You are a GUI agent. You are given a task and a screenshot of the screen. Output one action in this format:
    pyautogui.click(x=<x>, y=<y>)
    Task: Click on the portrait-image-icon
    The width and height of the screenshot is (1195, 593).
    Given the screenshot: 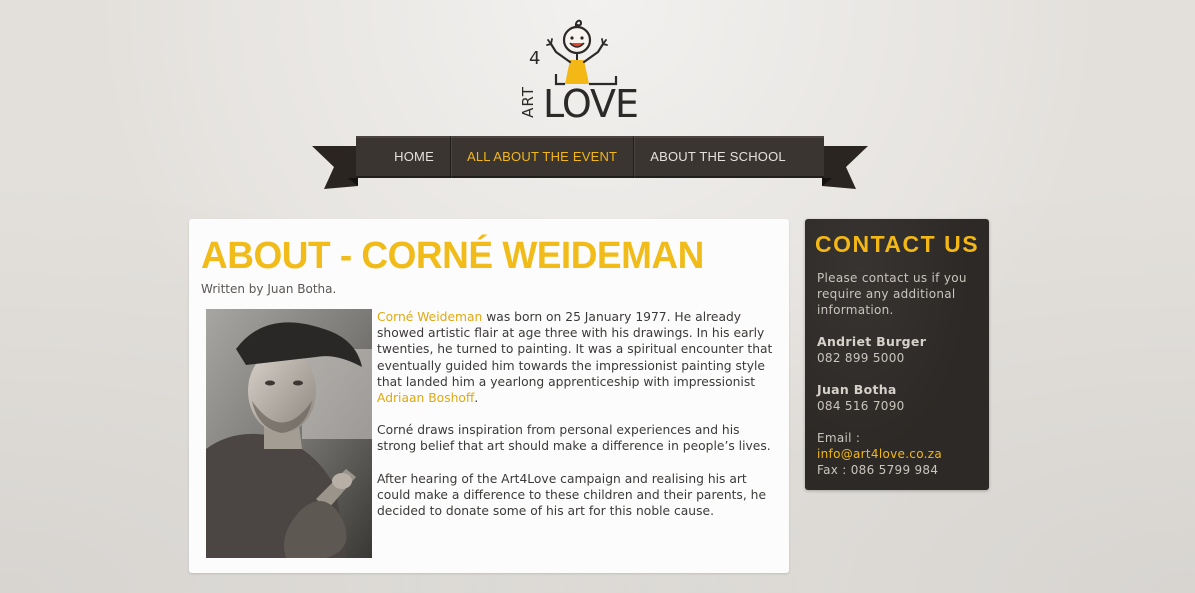 What is the action you would take?
    pyautogui.click(x=289, y=433)
    